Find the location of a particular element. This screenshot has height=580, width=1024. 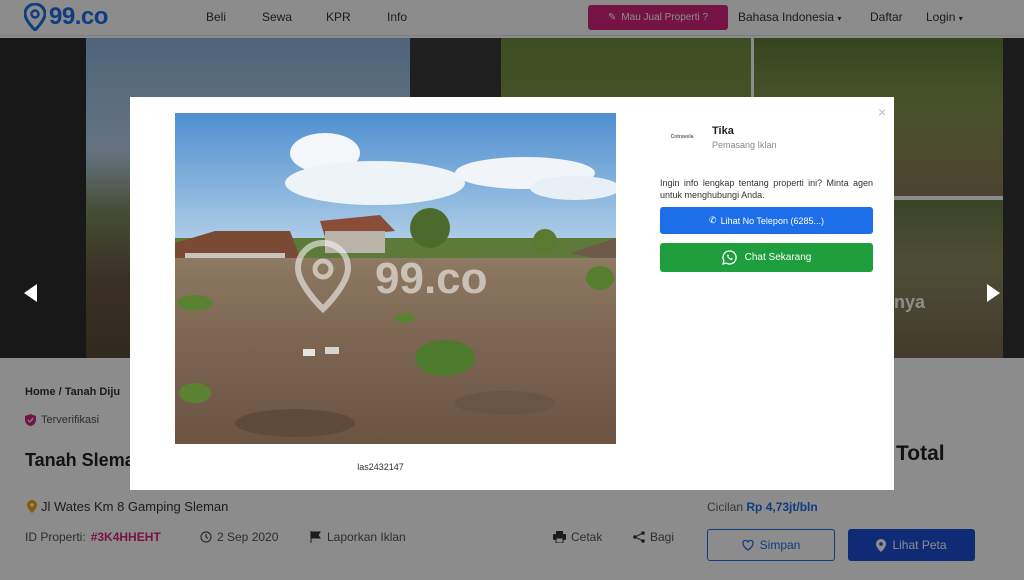

close-icon: × is located at coordinates (882, 112).